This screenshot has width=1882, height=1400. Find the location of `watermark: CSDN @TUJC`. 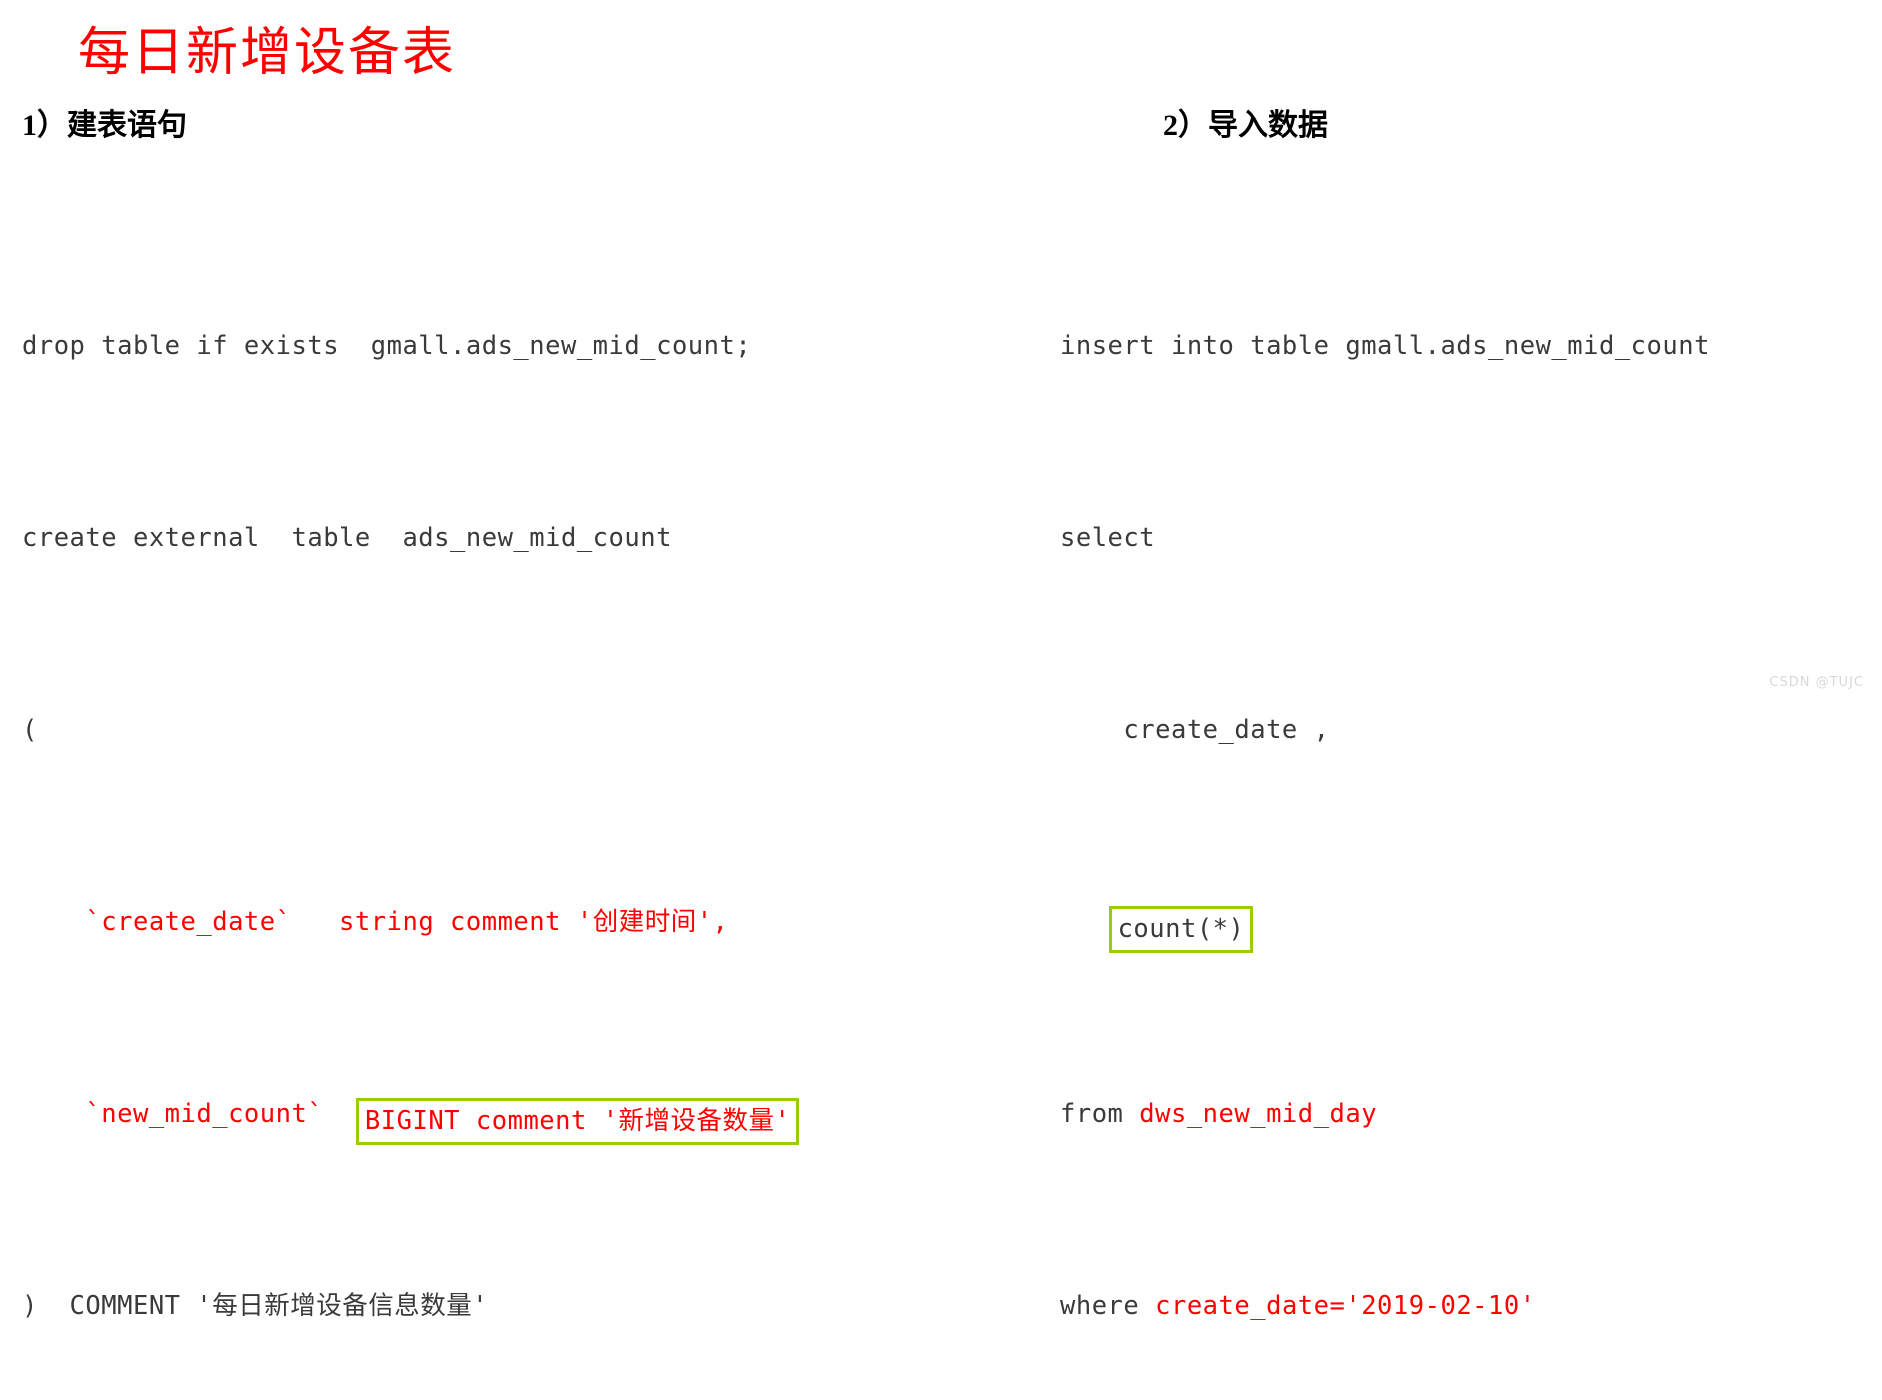

watermark: CSDN @TUJC is located at coordinates (1816, 682).